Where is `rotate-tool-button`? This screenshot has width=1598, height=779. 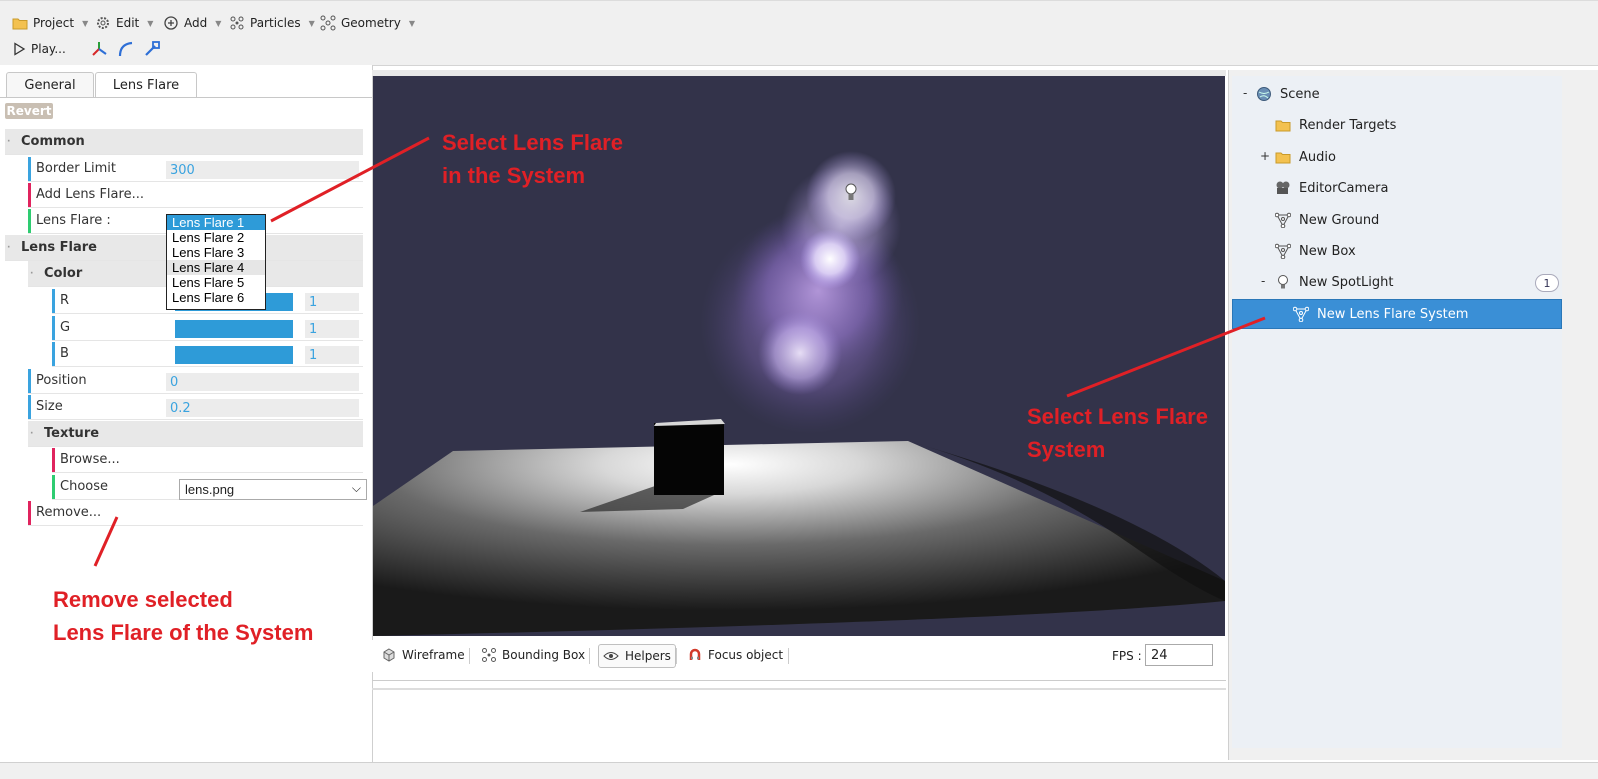 rotate-tool-button is located at coordinates (126, 49).